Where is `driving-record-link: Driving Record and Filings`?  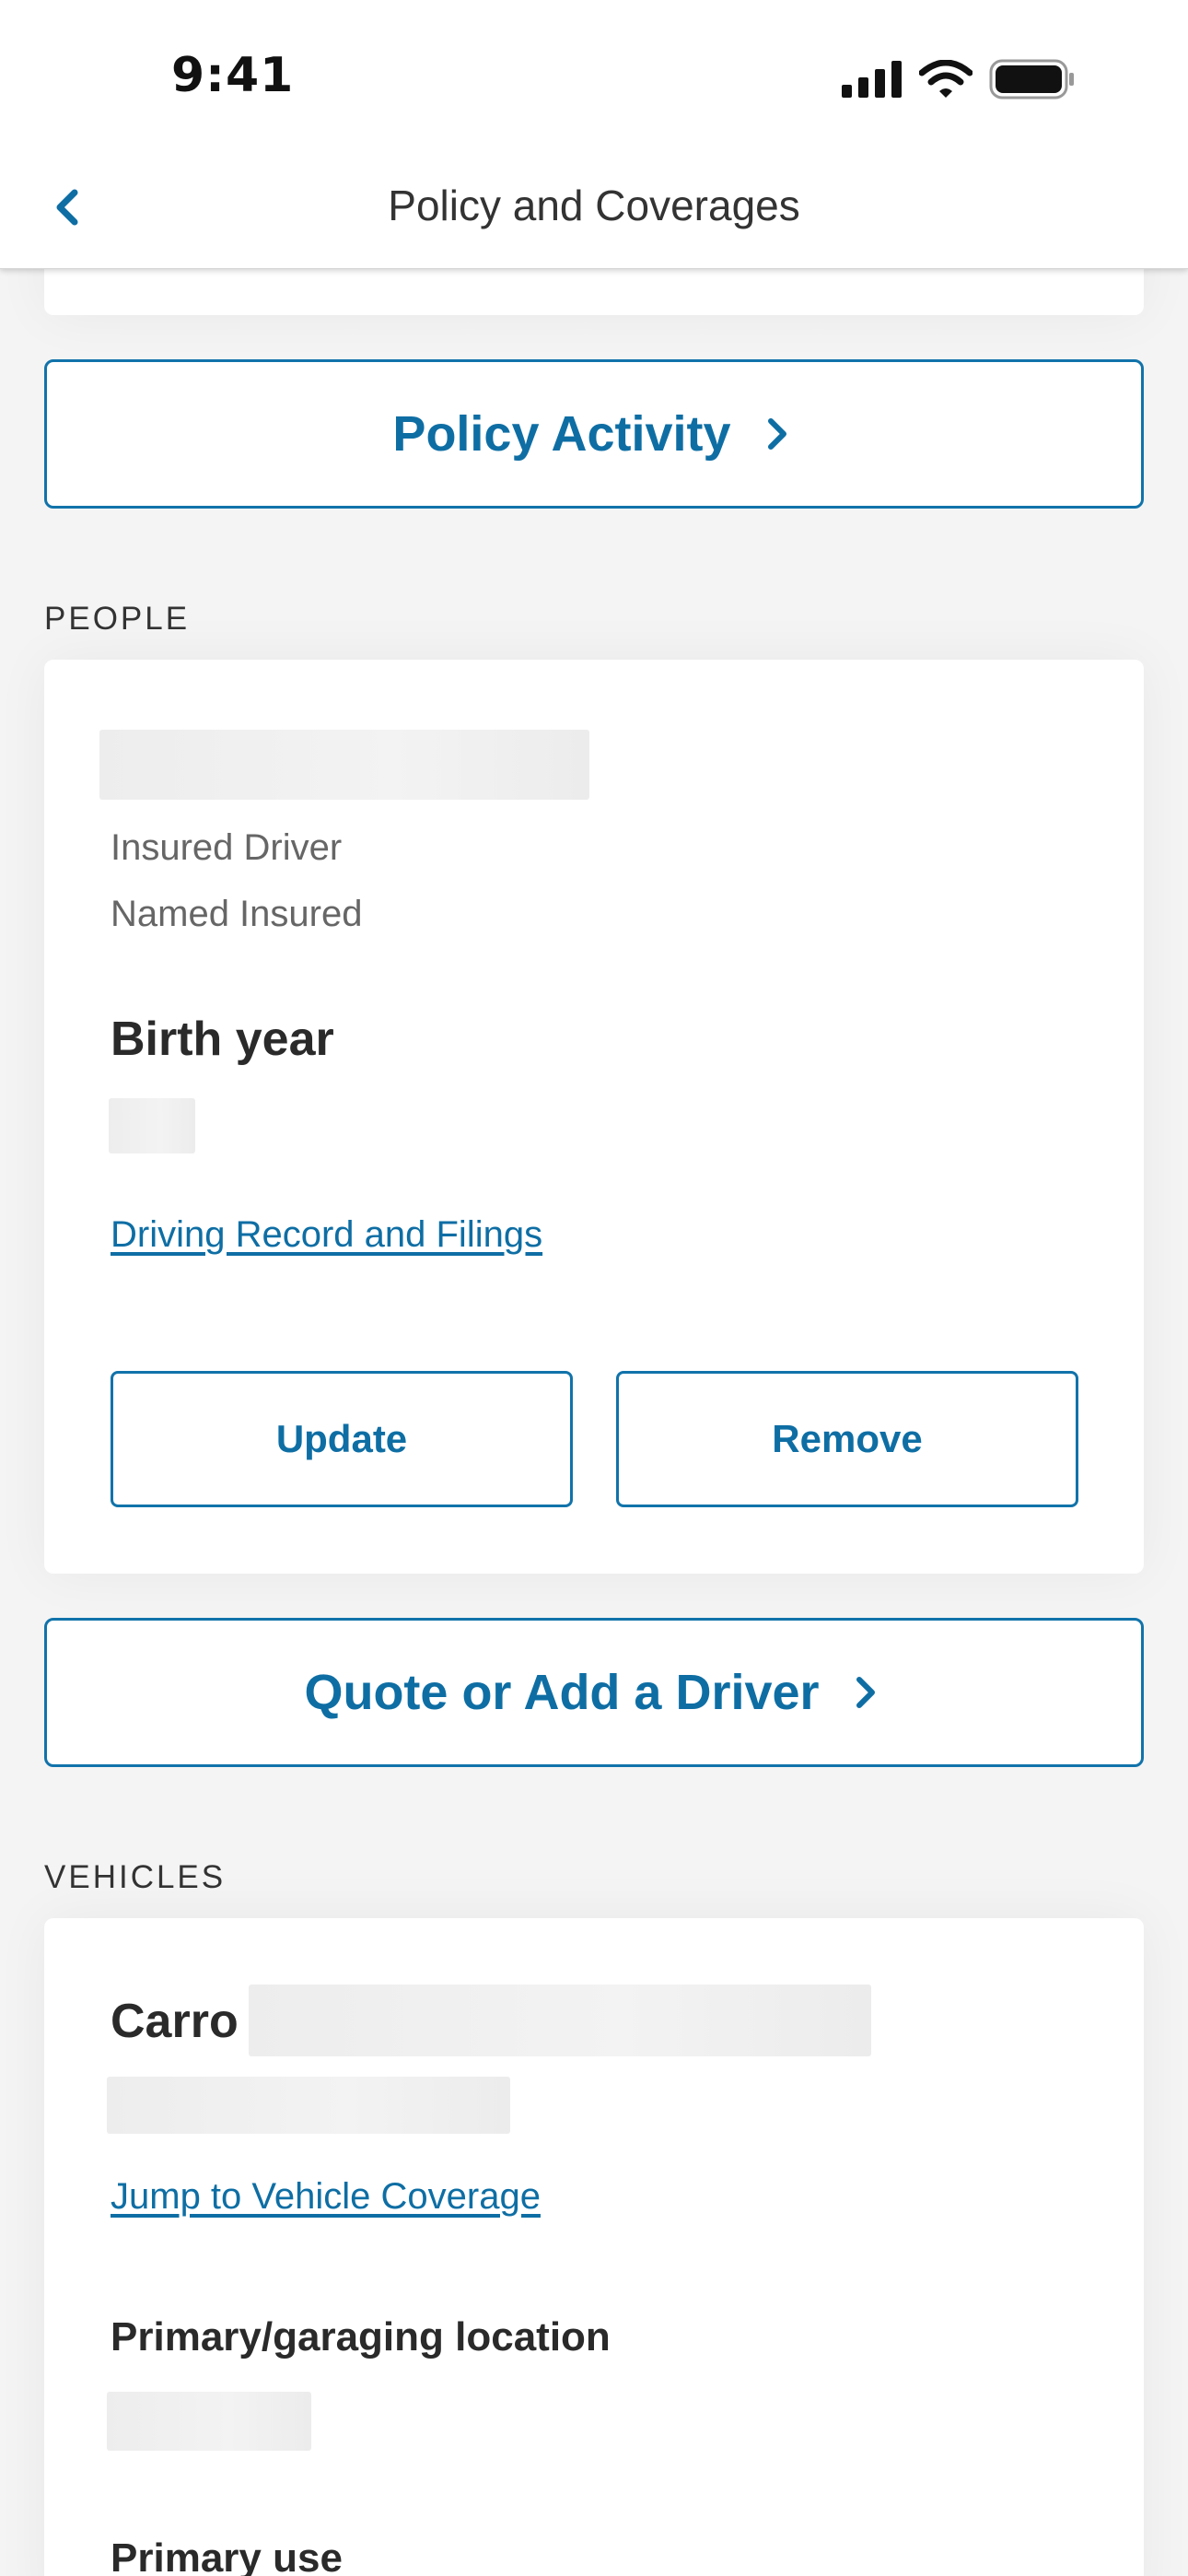
driving-record-link: Driving Record and Filings is located at coordinates (326, 1235).